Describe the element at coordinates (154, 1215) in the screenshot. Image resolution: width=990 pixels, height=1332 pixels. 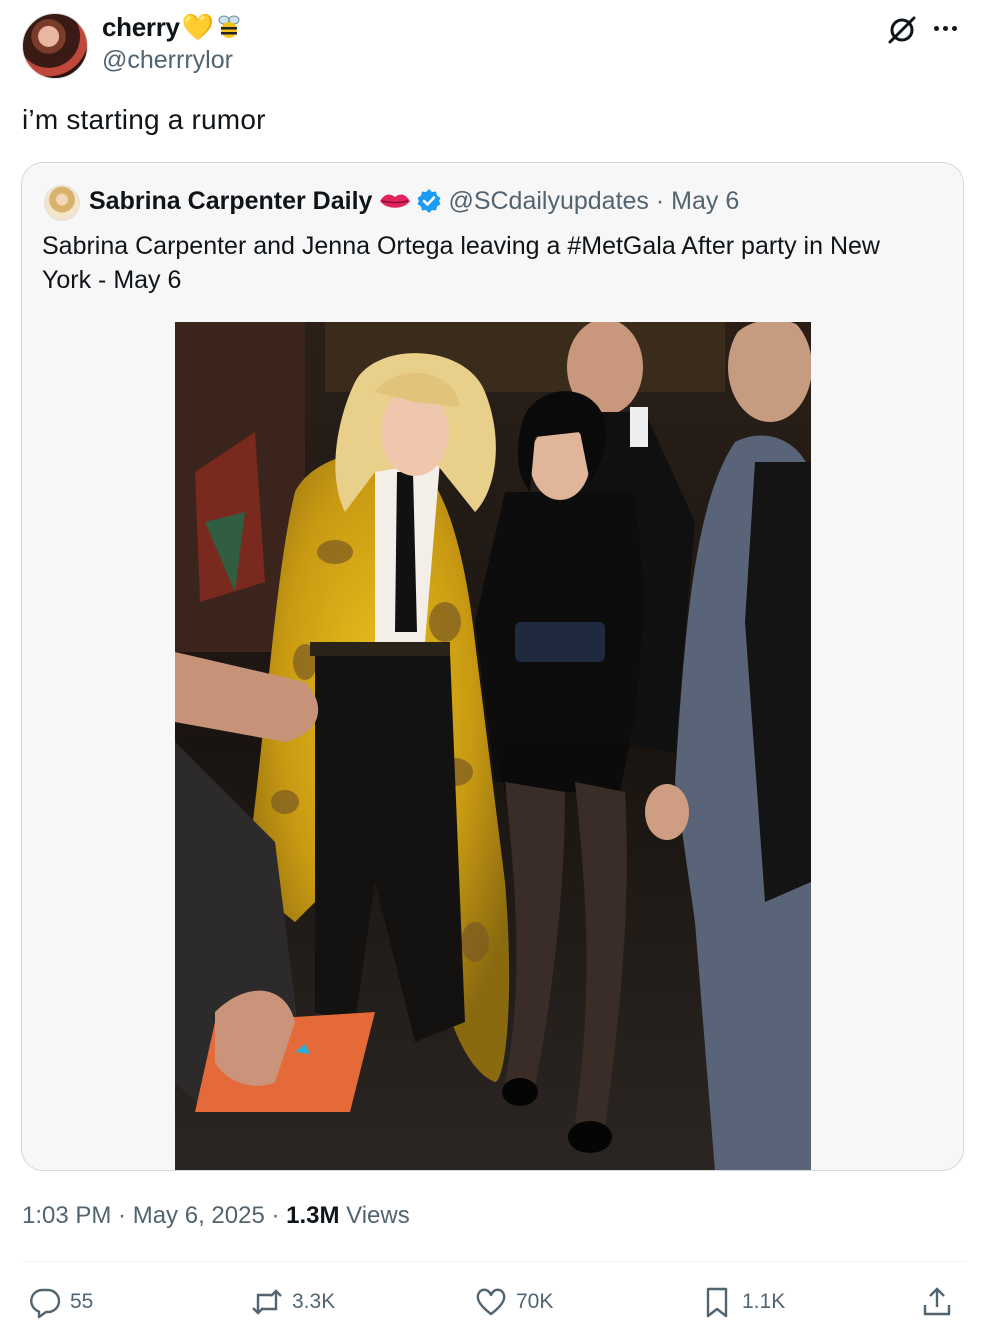
I see `timestamp: 1:03 PM · May 6, 2025 ·` at that location.